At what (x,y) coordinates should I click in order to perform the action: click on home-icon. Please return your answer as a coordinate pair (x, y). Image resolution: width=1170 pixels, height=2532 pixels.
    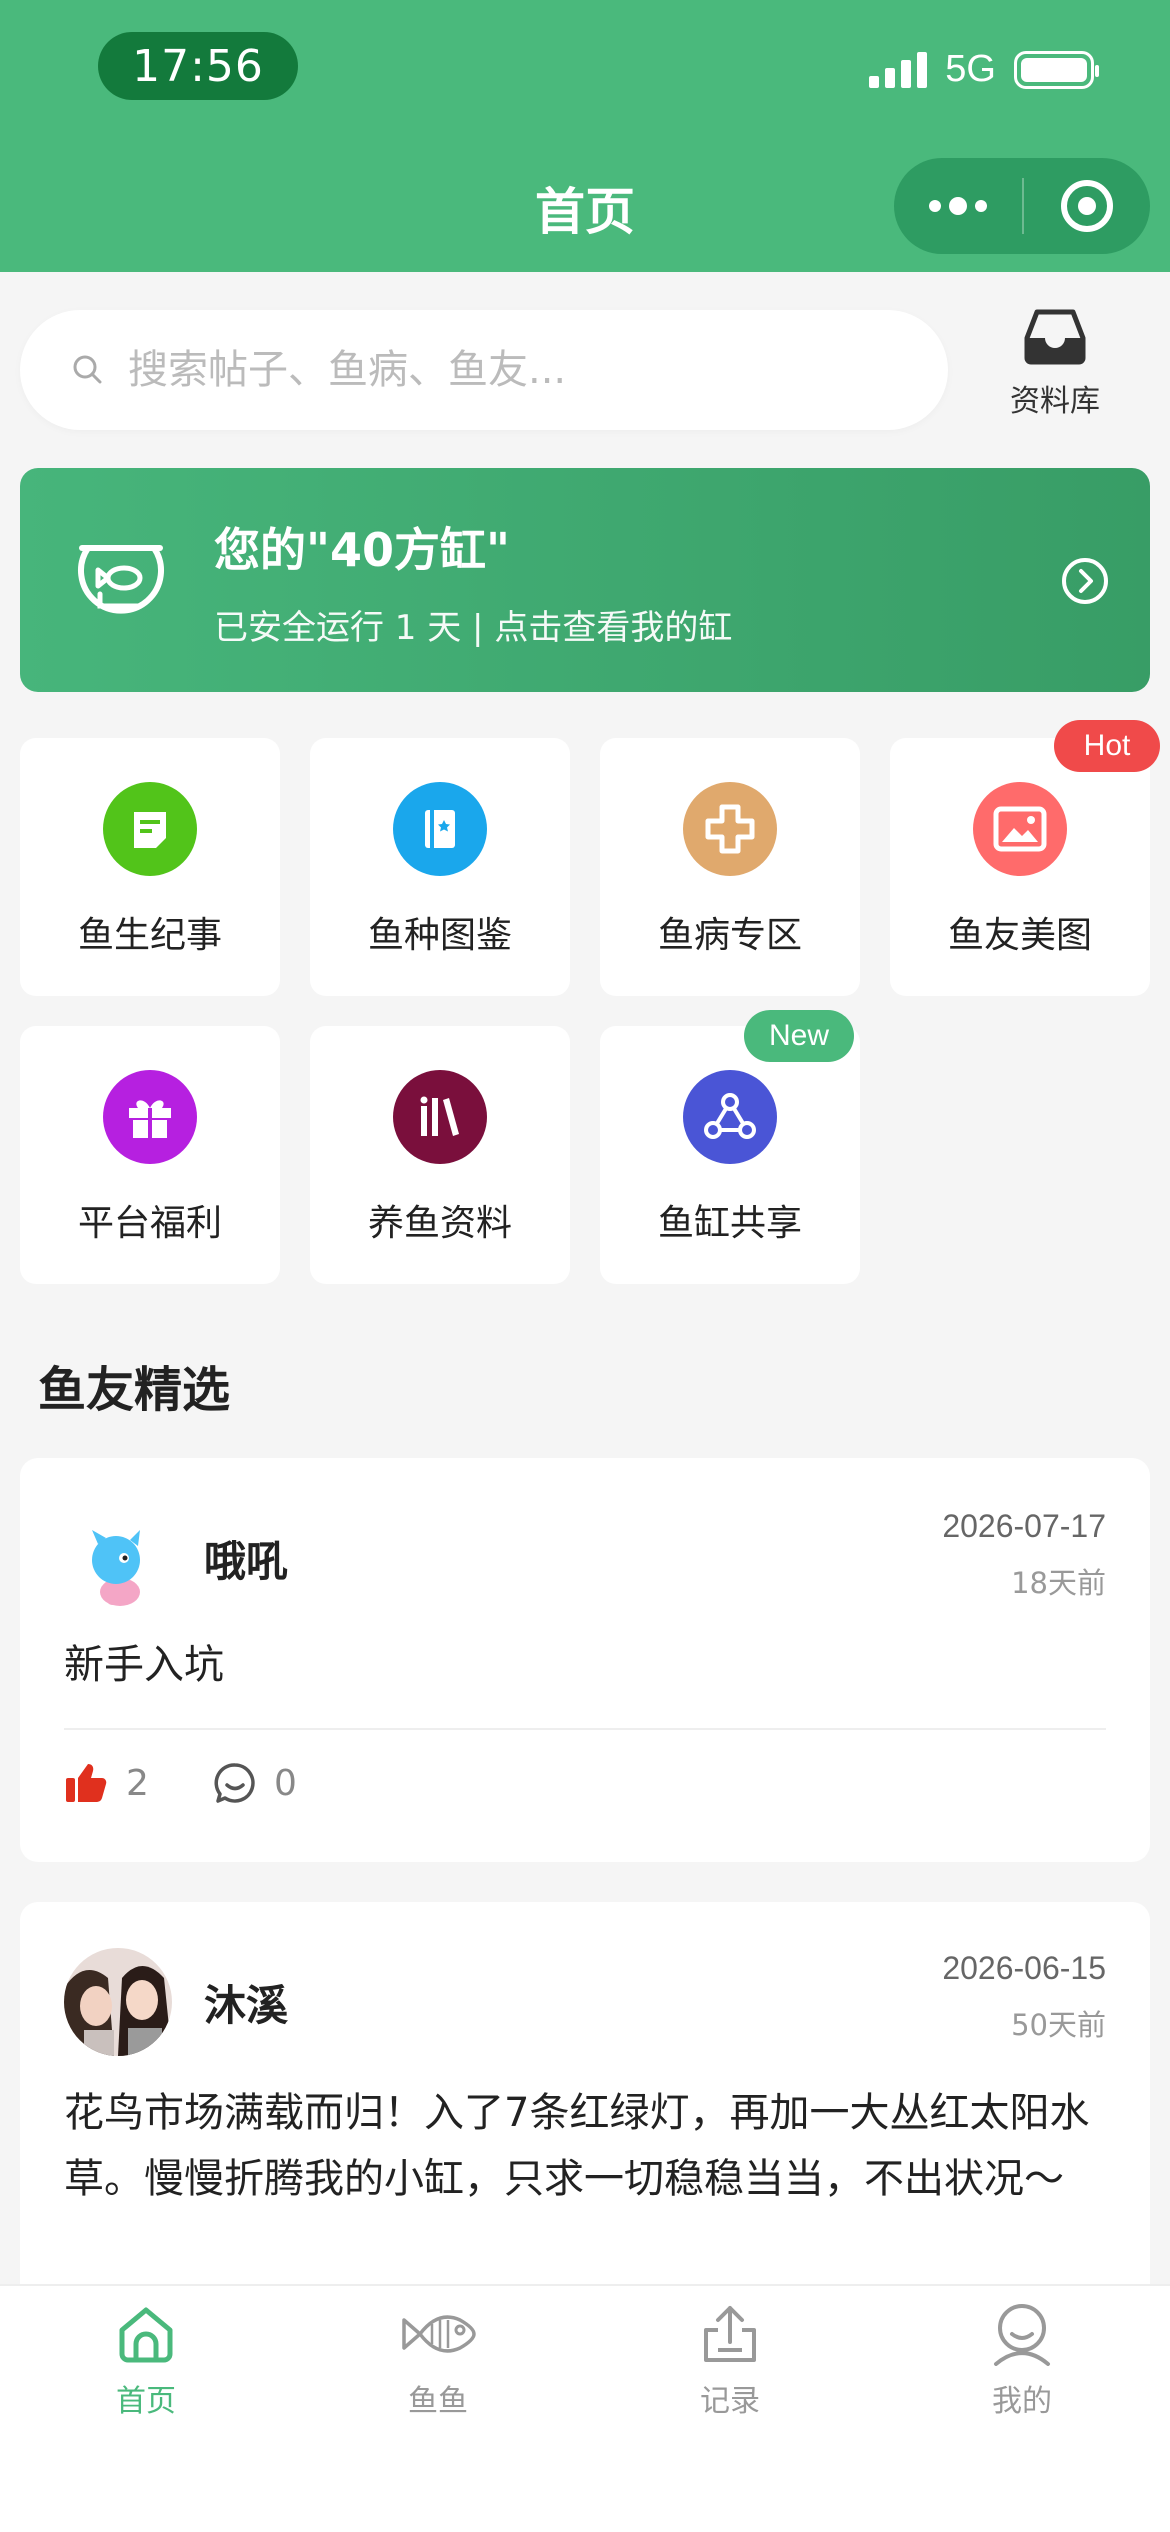
    Looking at the image, I should click on (146, 2335).